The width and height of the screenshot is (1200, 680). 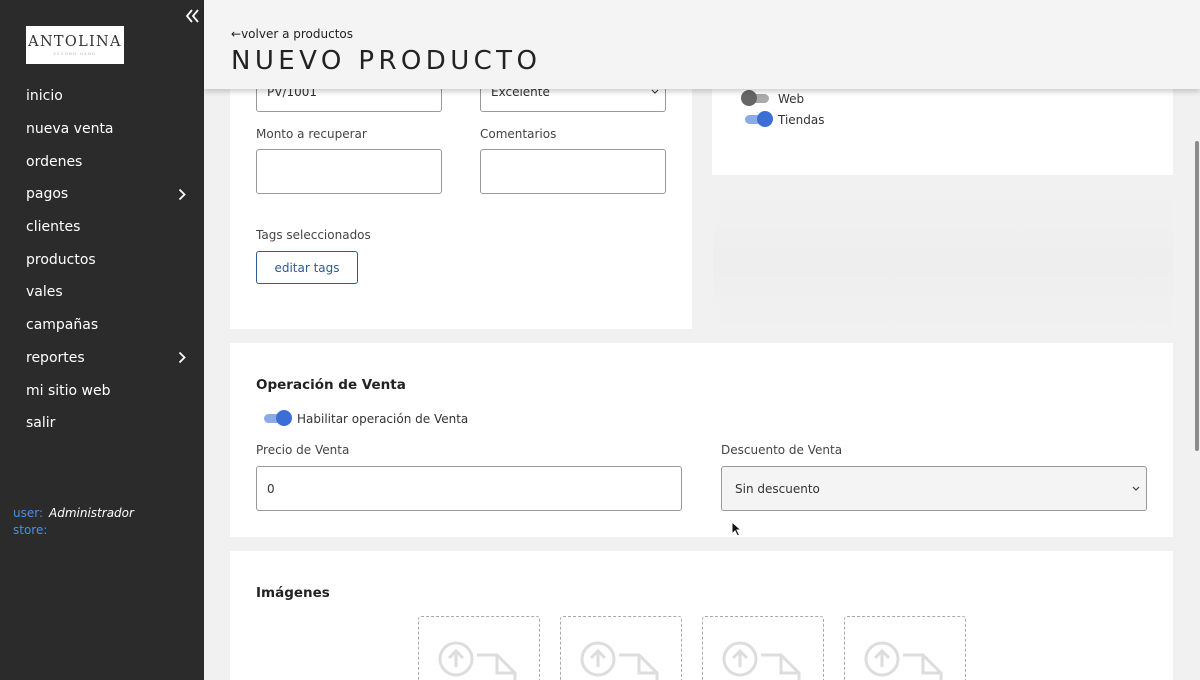 I want to click on page-scrollbar, so click(x=1197, y=384).